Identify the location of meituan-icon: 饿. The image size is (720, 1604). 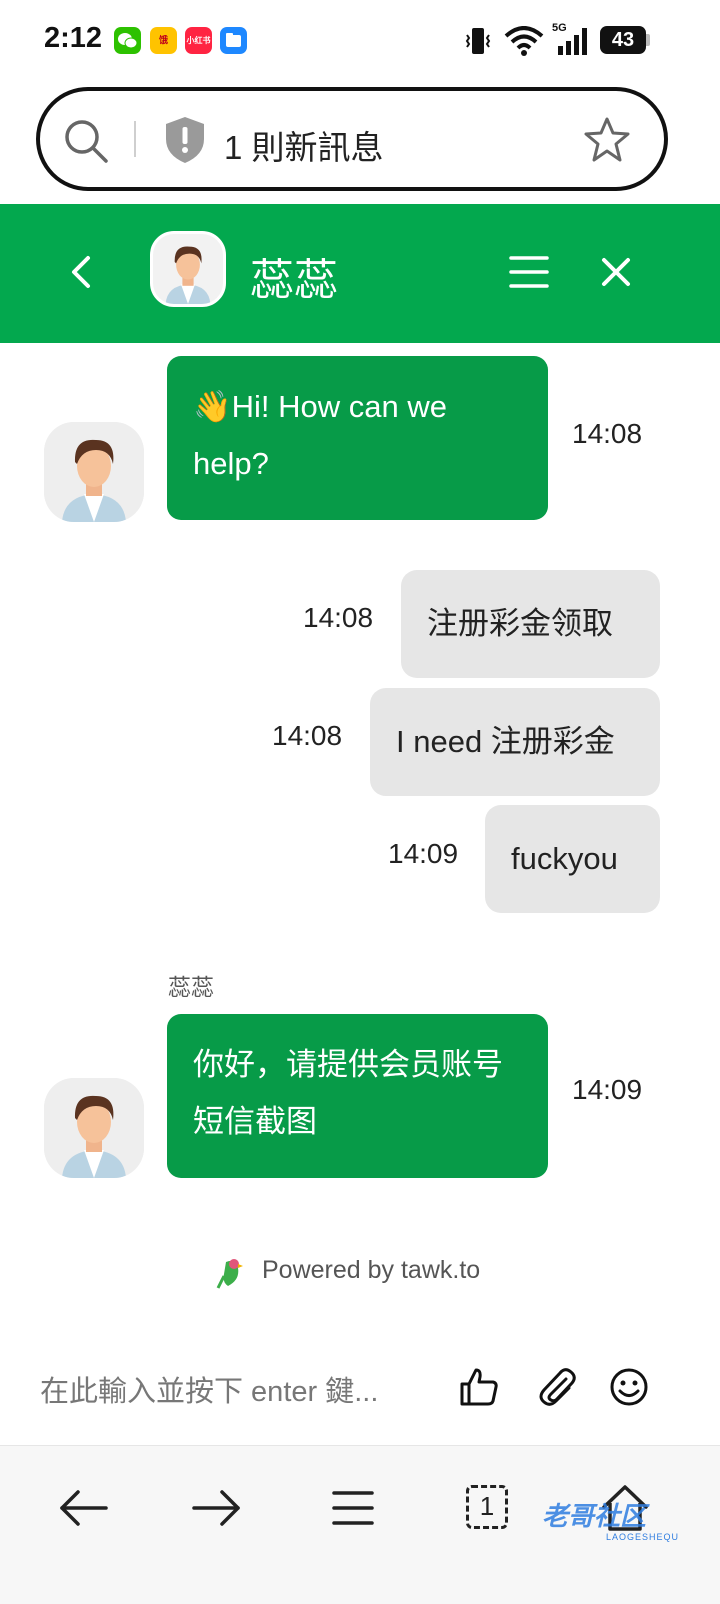
(163, 40).